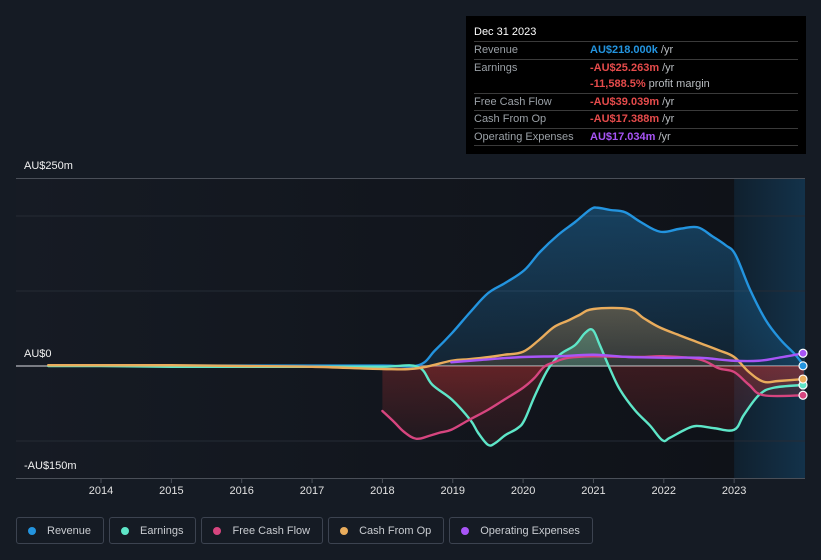  I want to click on tooltip-label: Earnings, so click(496, 67).